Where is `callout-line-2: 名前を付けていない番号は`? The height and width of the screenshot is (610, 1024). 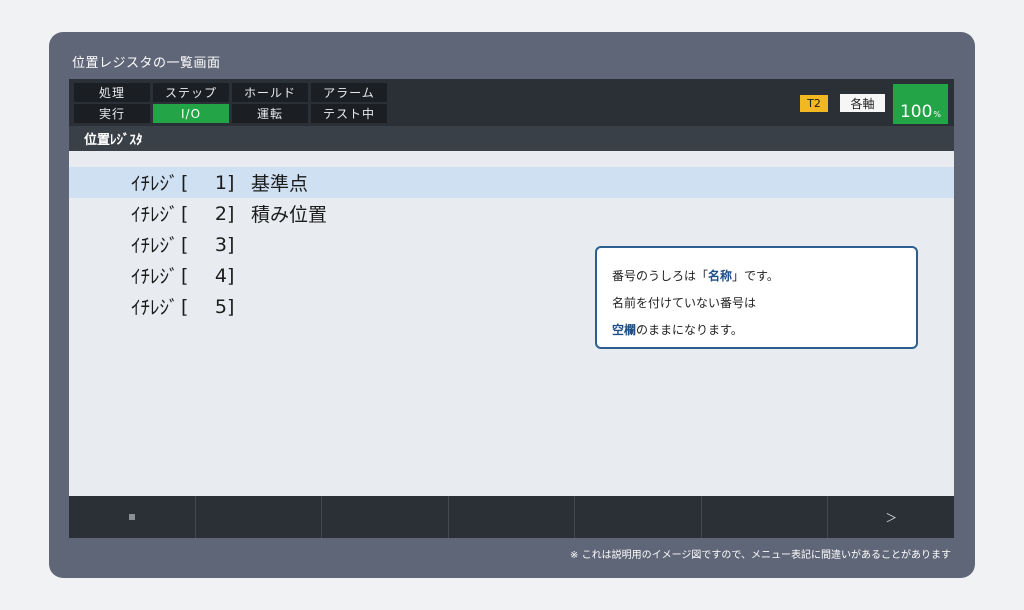 callout-line-2: 名前を付けていない番号は is located at coordinates (684, 303).